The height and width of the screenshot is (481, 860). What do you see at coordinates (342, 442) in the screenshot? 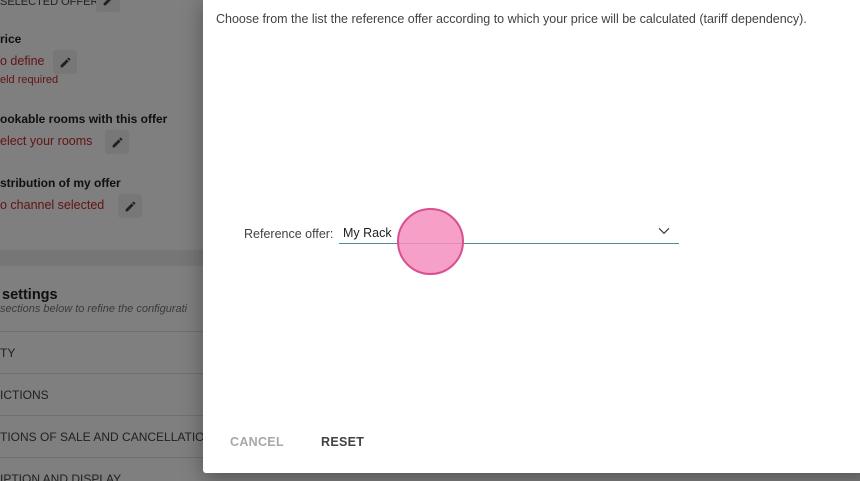
I see `reset-button: RESET` at bounding box center [342, 442].